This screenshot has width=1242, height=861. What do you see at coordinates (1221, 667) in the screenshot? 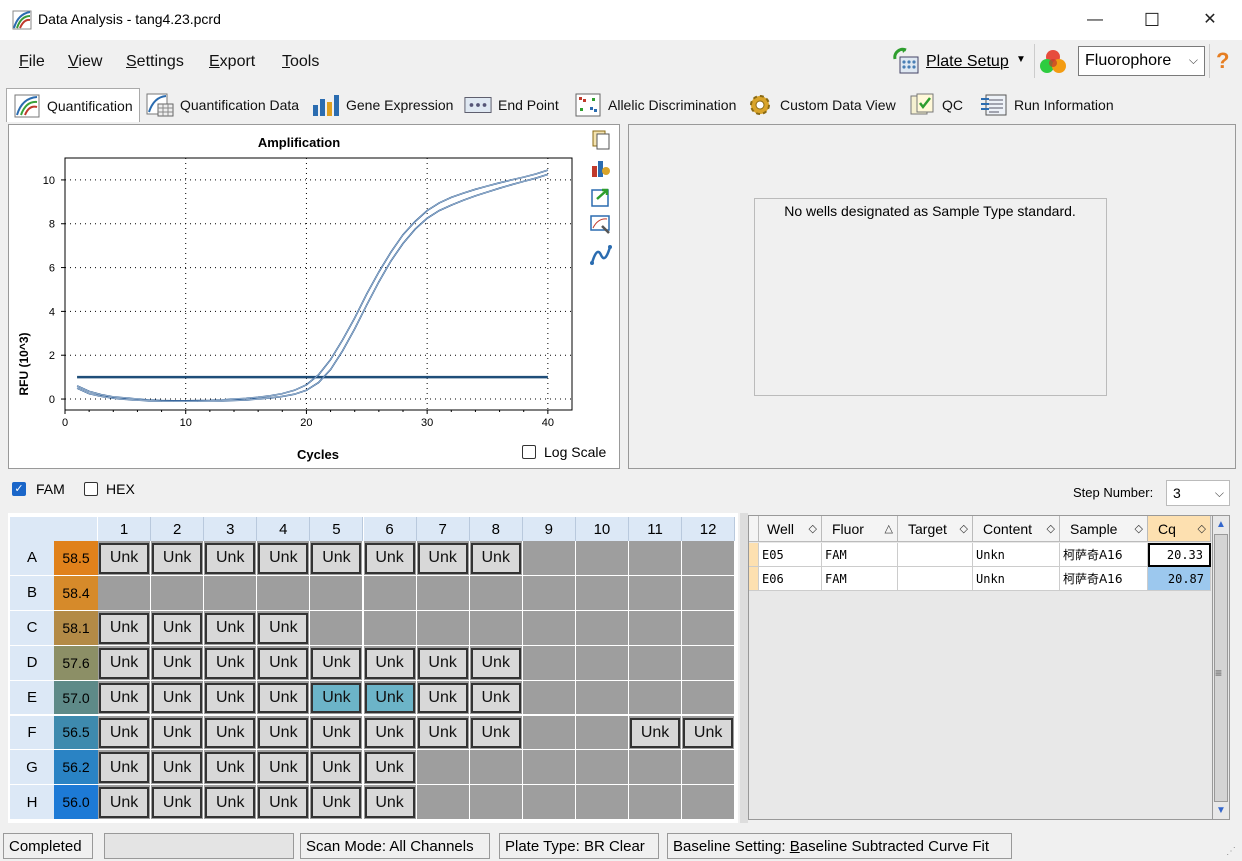
I see `results-scrollbar: ▲ ≡ ▼` at bounding box center [1221, 667].